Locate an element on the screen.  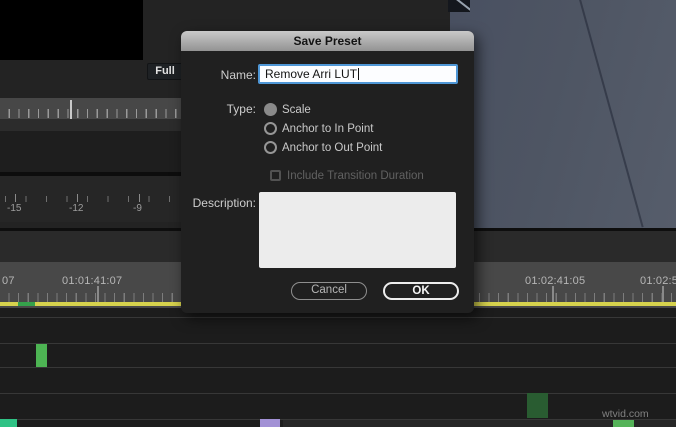
name-input: Remove Arri LUT is located at coordinates (358, 74).